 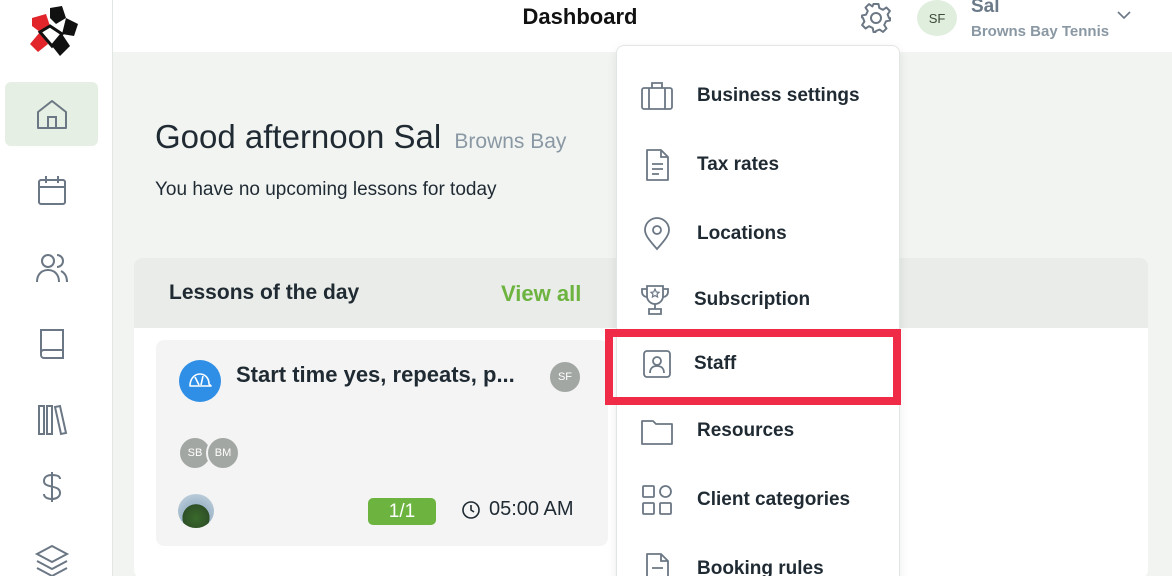 What do you see at coordinates (541, 294) in the screenshot?
I see `view-all-link: View all` at bounding box center [541, 294].